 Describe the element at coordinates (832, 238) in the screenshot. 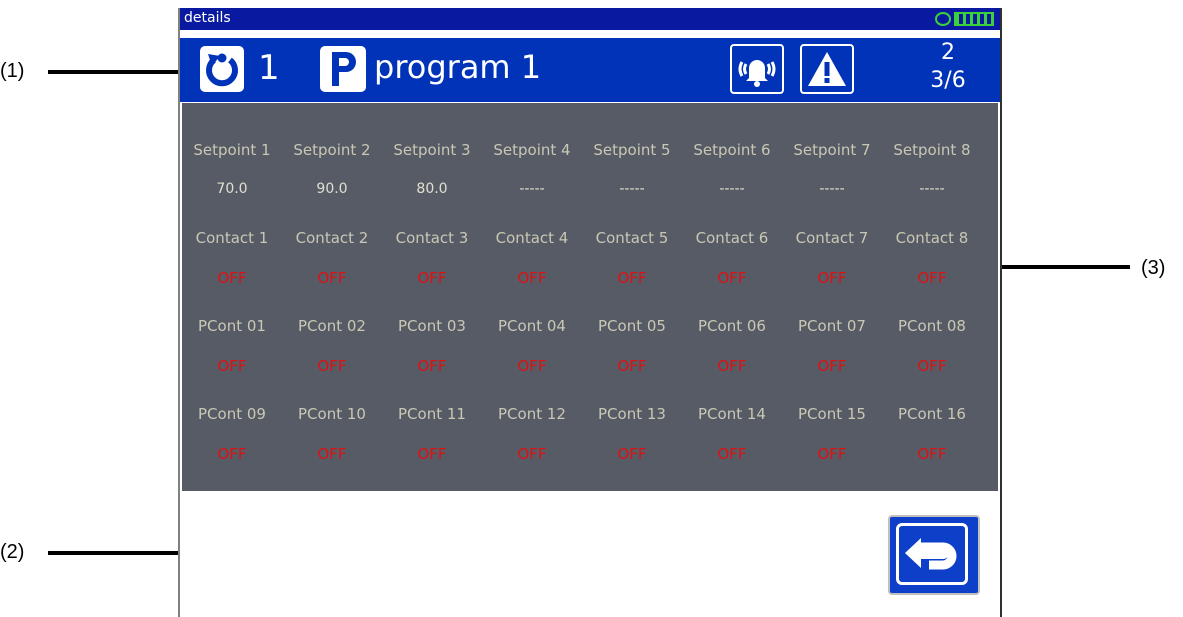

I see `contact-label: Contact 7` at that location.